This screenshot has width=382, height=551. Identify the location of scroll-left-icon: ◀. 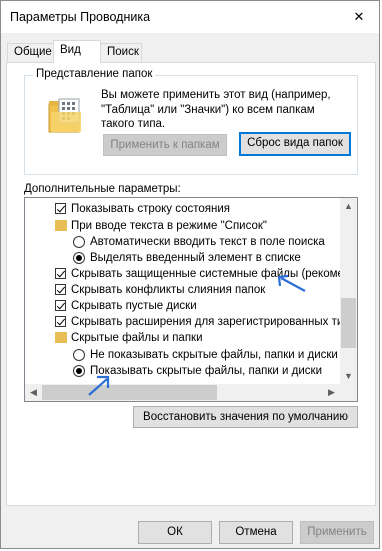
(33, 392).